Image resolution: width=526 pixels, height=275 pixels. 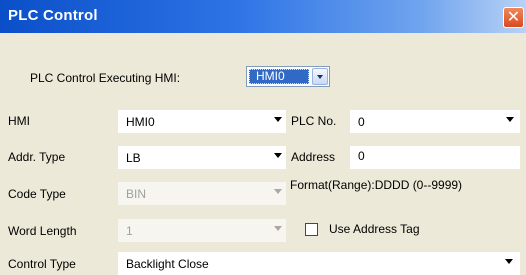 I want to click on address-input: 0, so click(x=435, y=157).